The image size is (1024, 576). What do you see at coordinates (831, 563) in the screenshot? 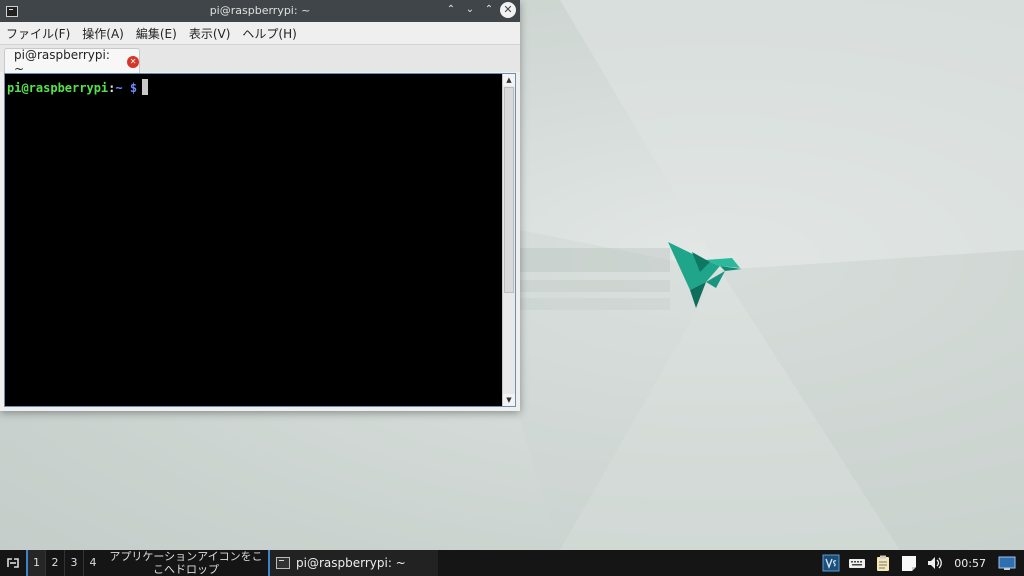
I see `vnc-icon` at bounding box center [831, 563].